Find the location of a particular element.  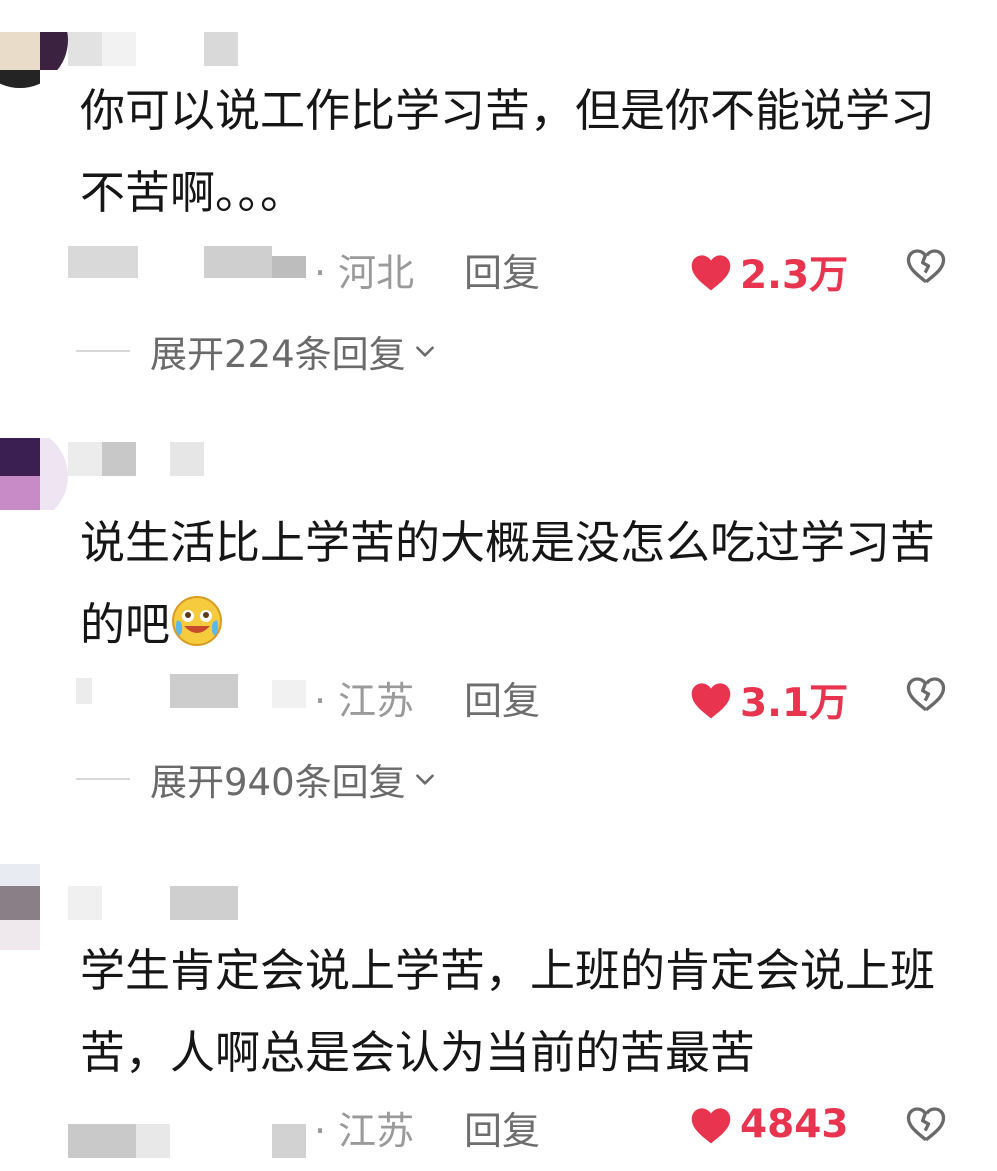

like-button: 4843 is located at coordinates (769, 1124).